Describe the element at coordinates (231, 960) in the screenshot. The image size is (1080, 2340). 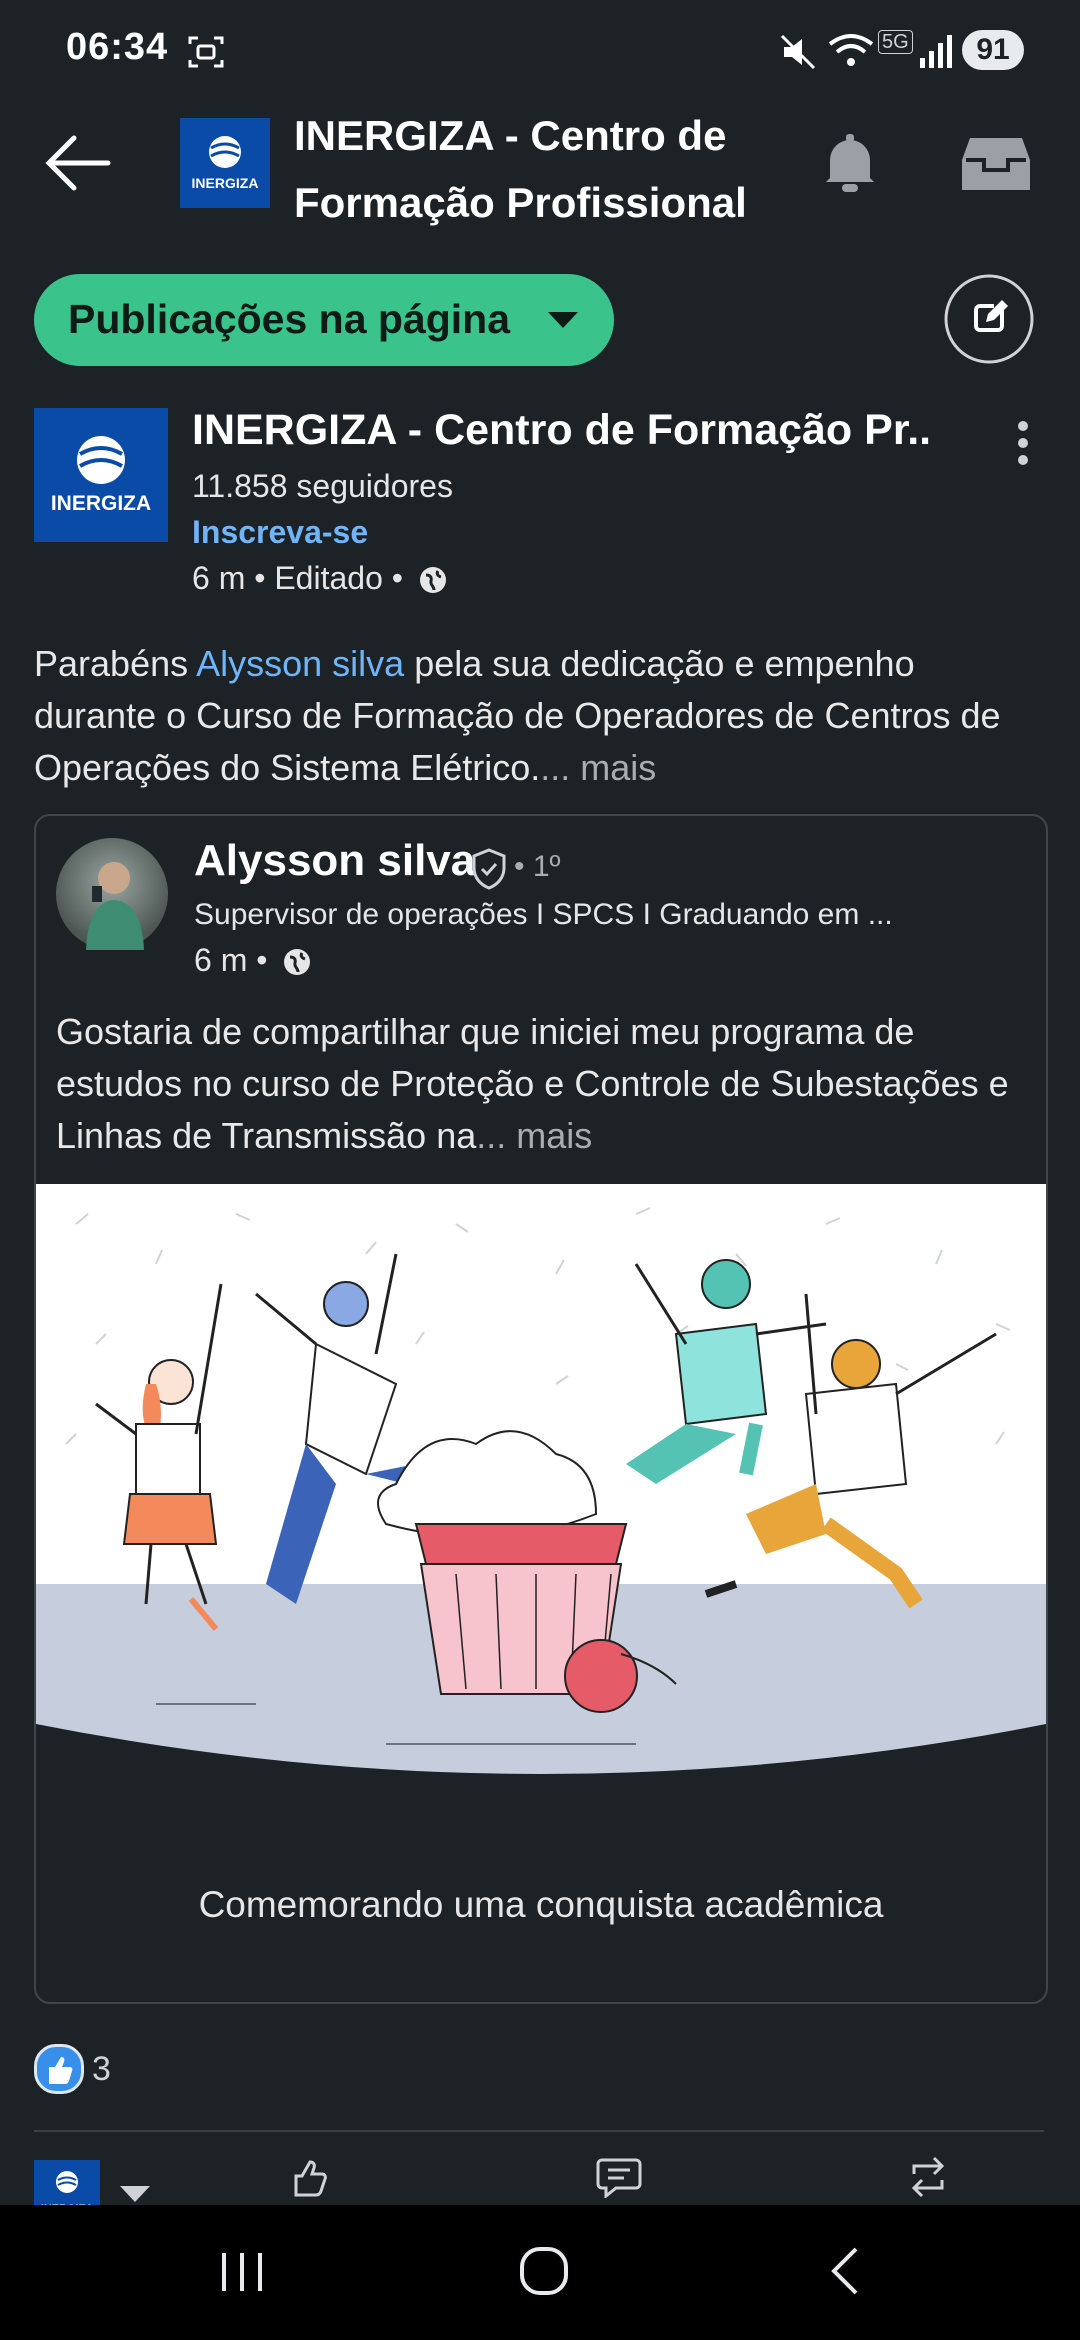
I see `shared-timestamp: 6 m •` at that location.